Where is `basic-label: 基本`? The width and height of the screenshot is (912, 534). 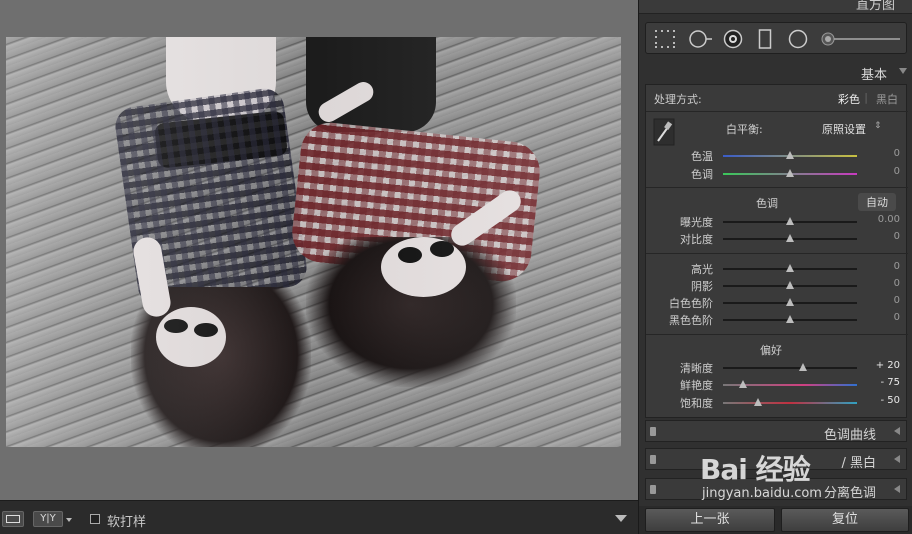 basic-label: 基本 is located at coordinates (873, 75).